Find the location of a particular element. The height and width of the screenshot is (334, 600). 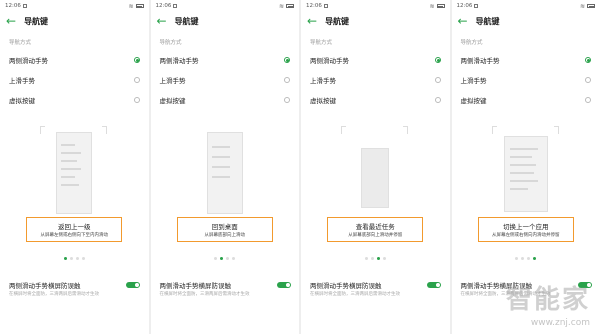

highlight-box: 切换上一个应用 从屏幕左侧或右侧向内滑动并停留 is located at coordinates (525, 229).